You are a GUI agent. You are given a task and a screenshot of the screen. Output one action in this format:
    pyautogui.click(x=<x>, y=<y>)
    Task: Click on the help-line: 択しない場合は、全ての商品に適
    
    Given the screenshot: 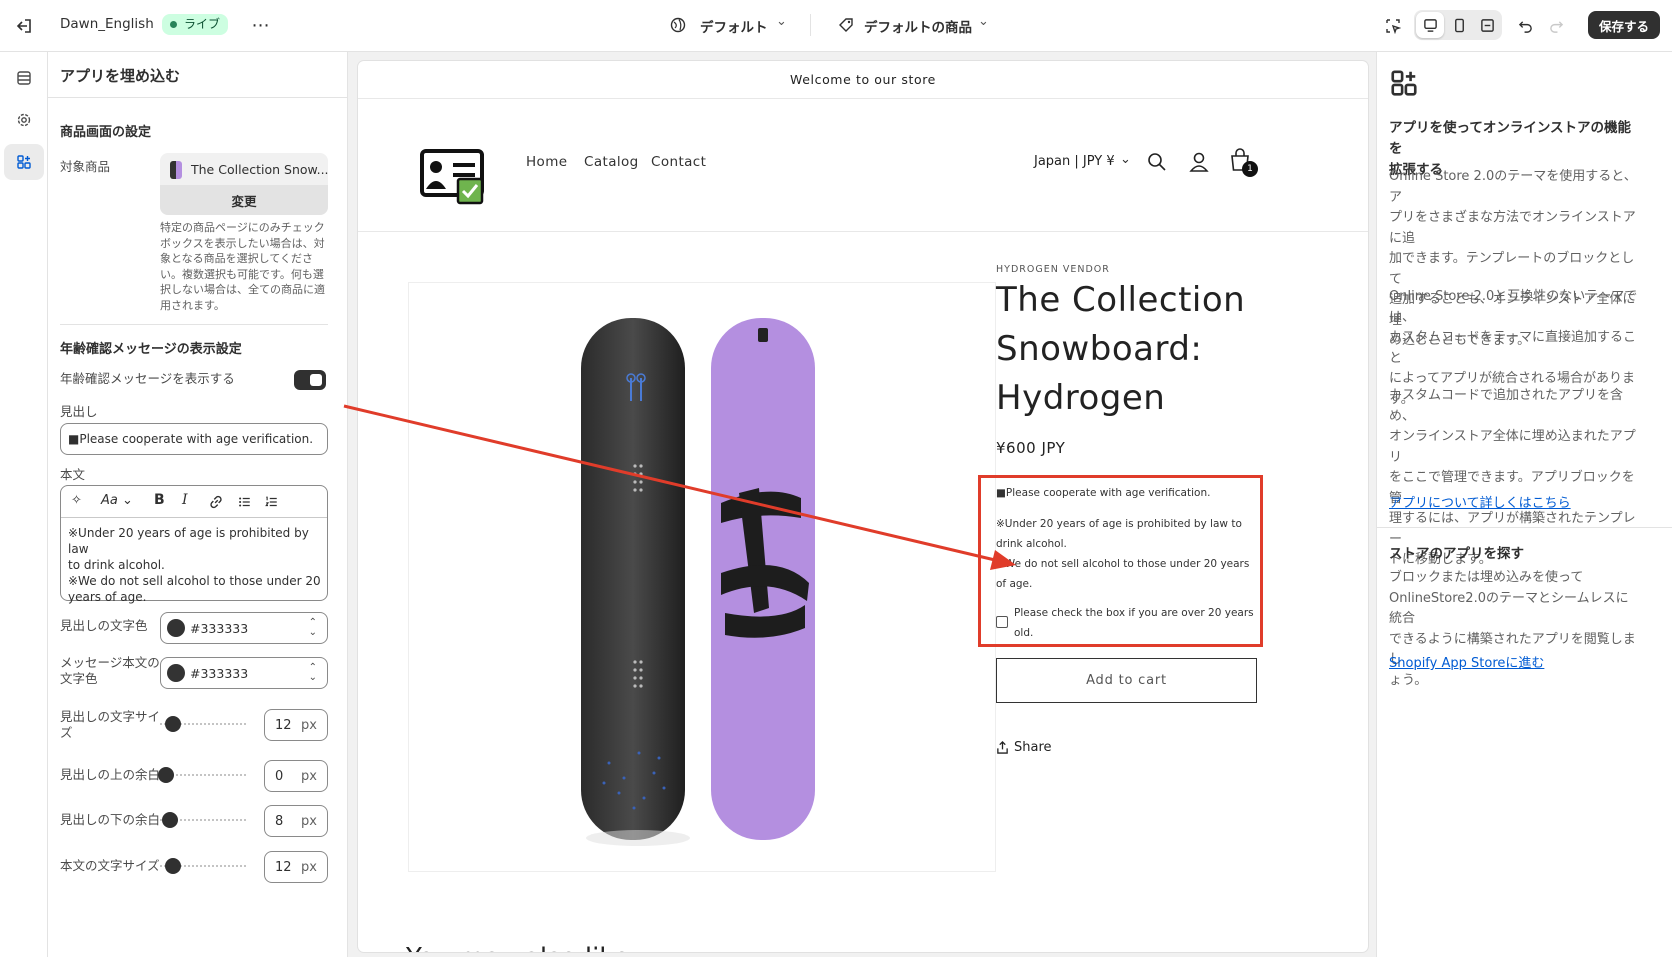 What is the action you would take?
    pyautogui.click(x=242, y=289)
    